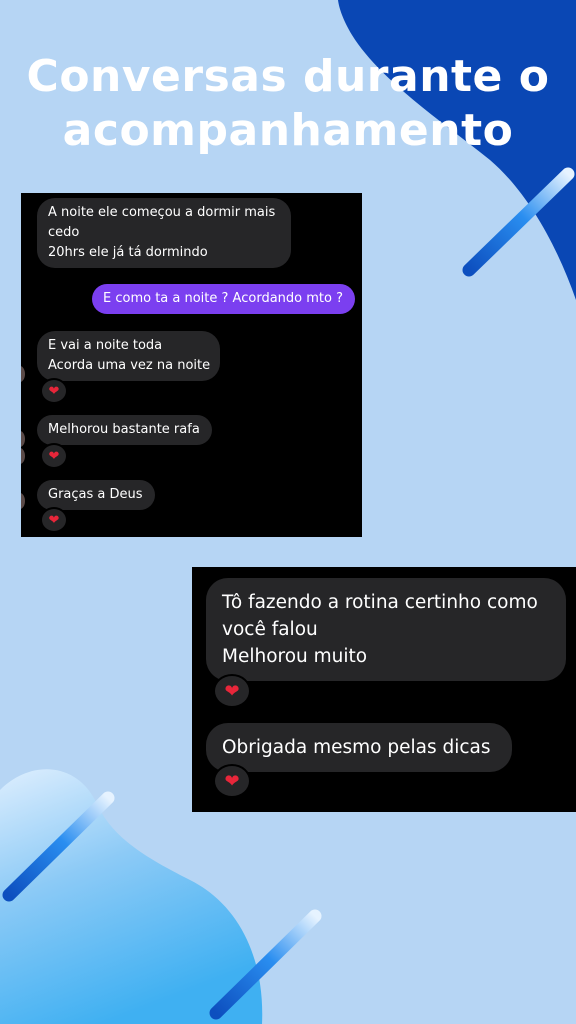 The height and width of the screenshot is (1024, 576). I want to click on message-bubble-received: Obrigada mesmo pelas dicas, so click(359, 747).